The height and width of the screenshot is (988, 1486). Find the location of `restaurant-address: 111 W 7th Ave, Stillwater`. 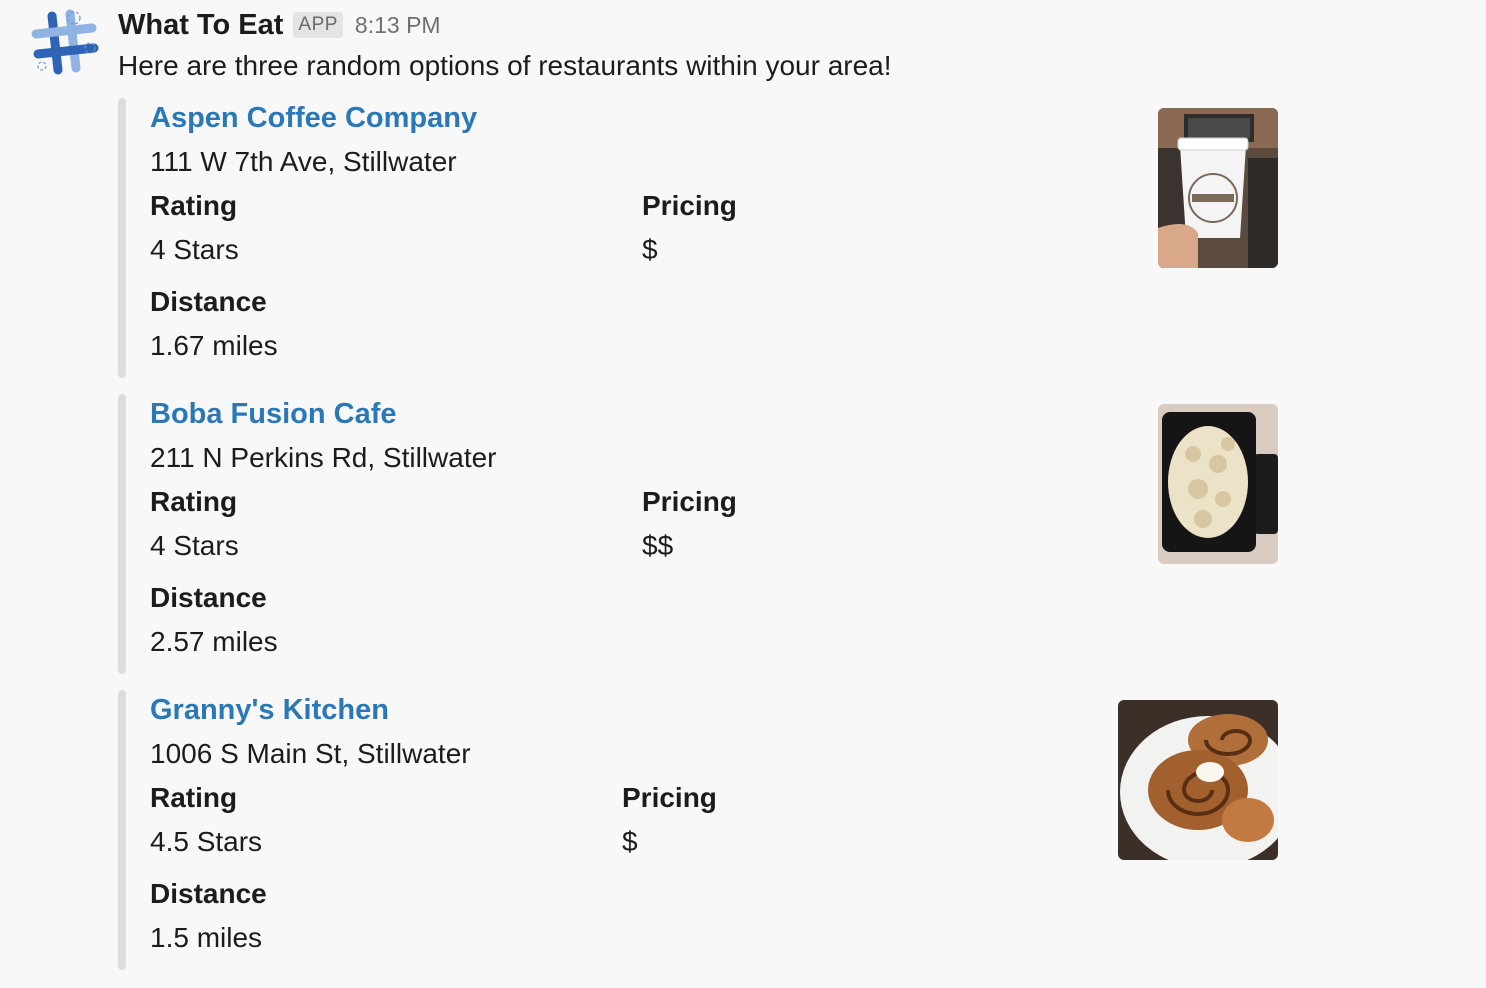

restaurant-address: 111 W 7th Ave, Stillwater is located at coordinates (303, 161).